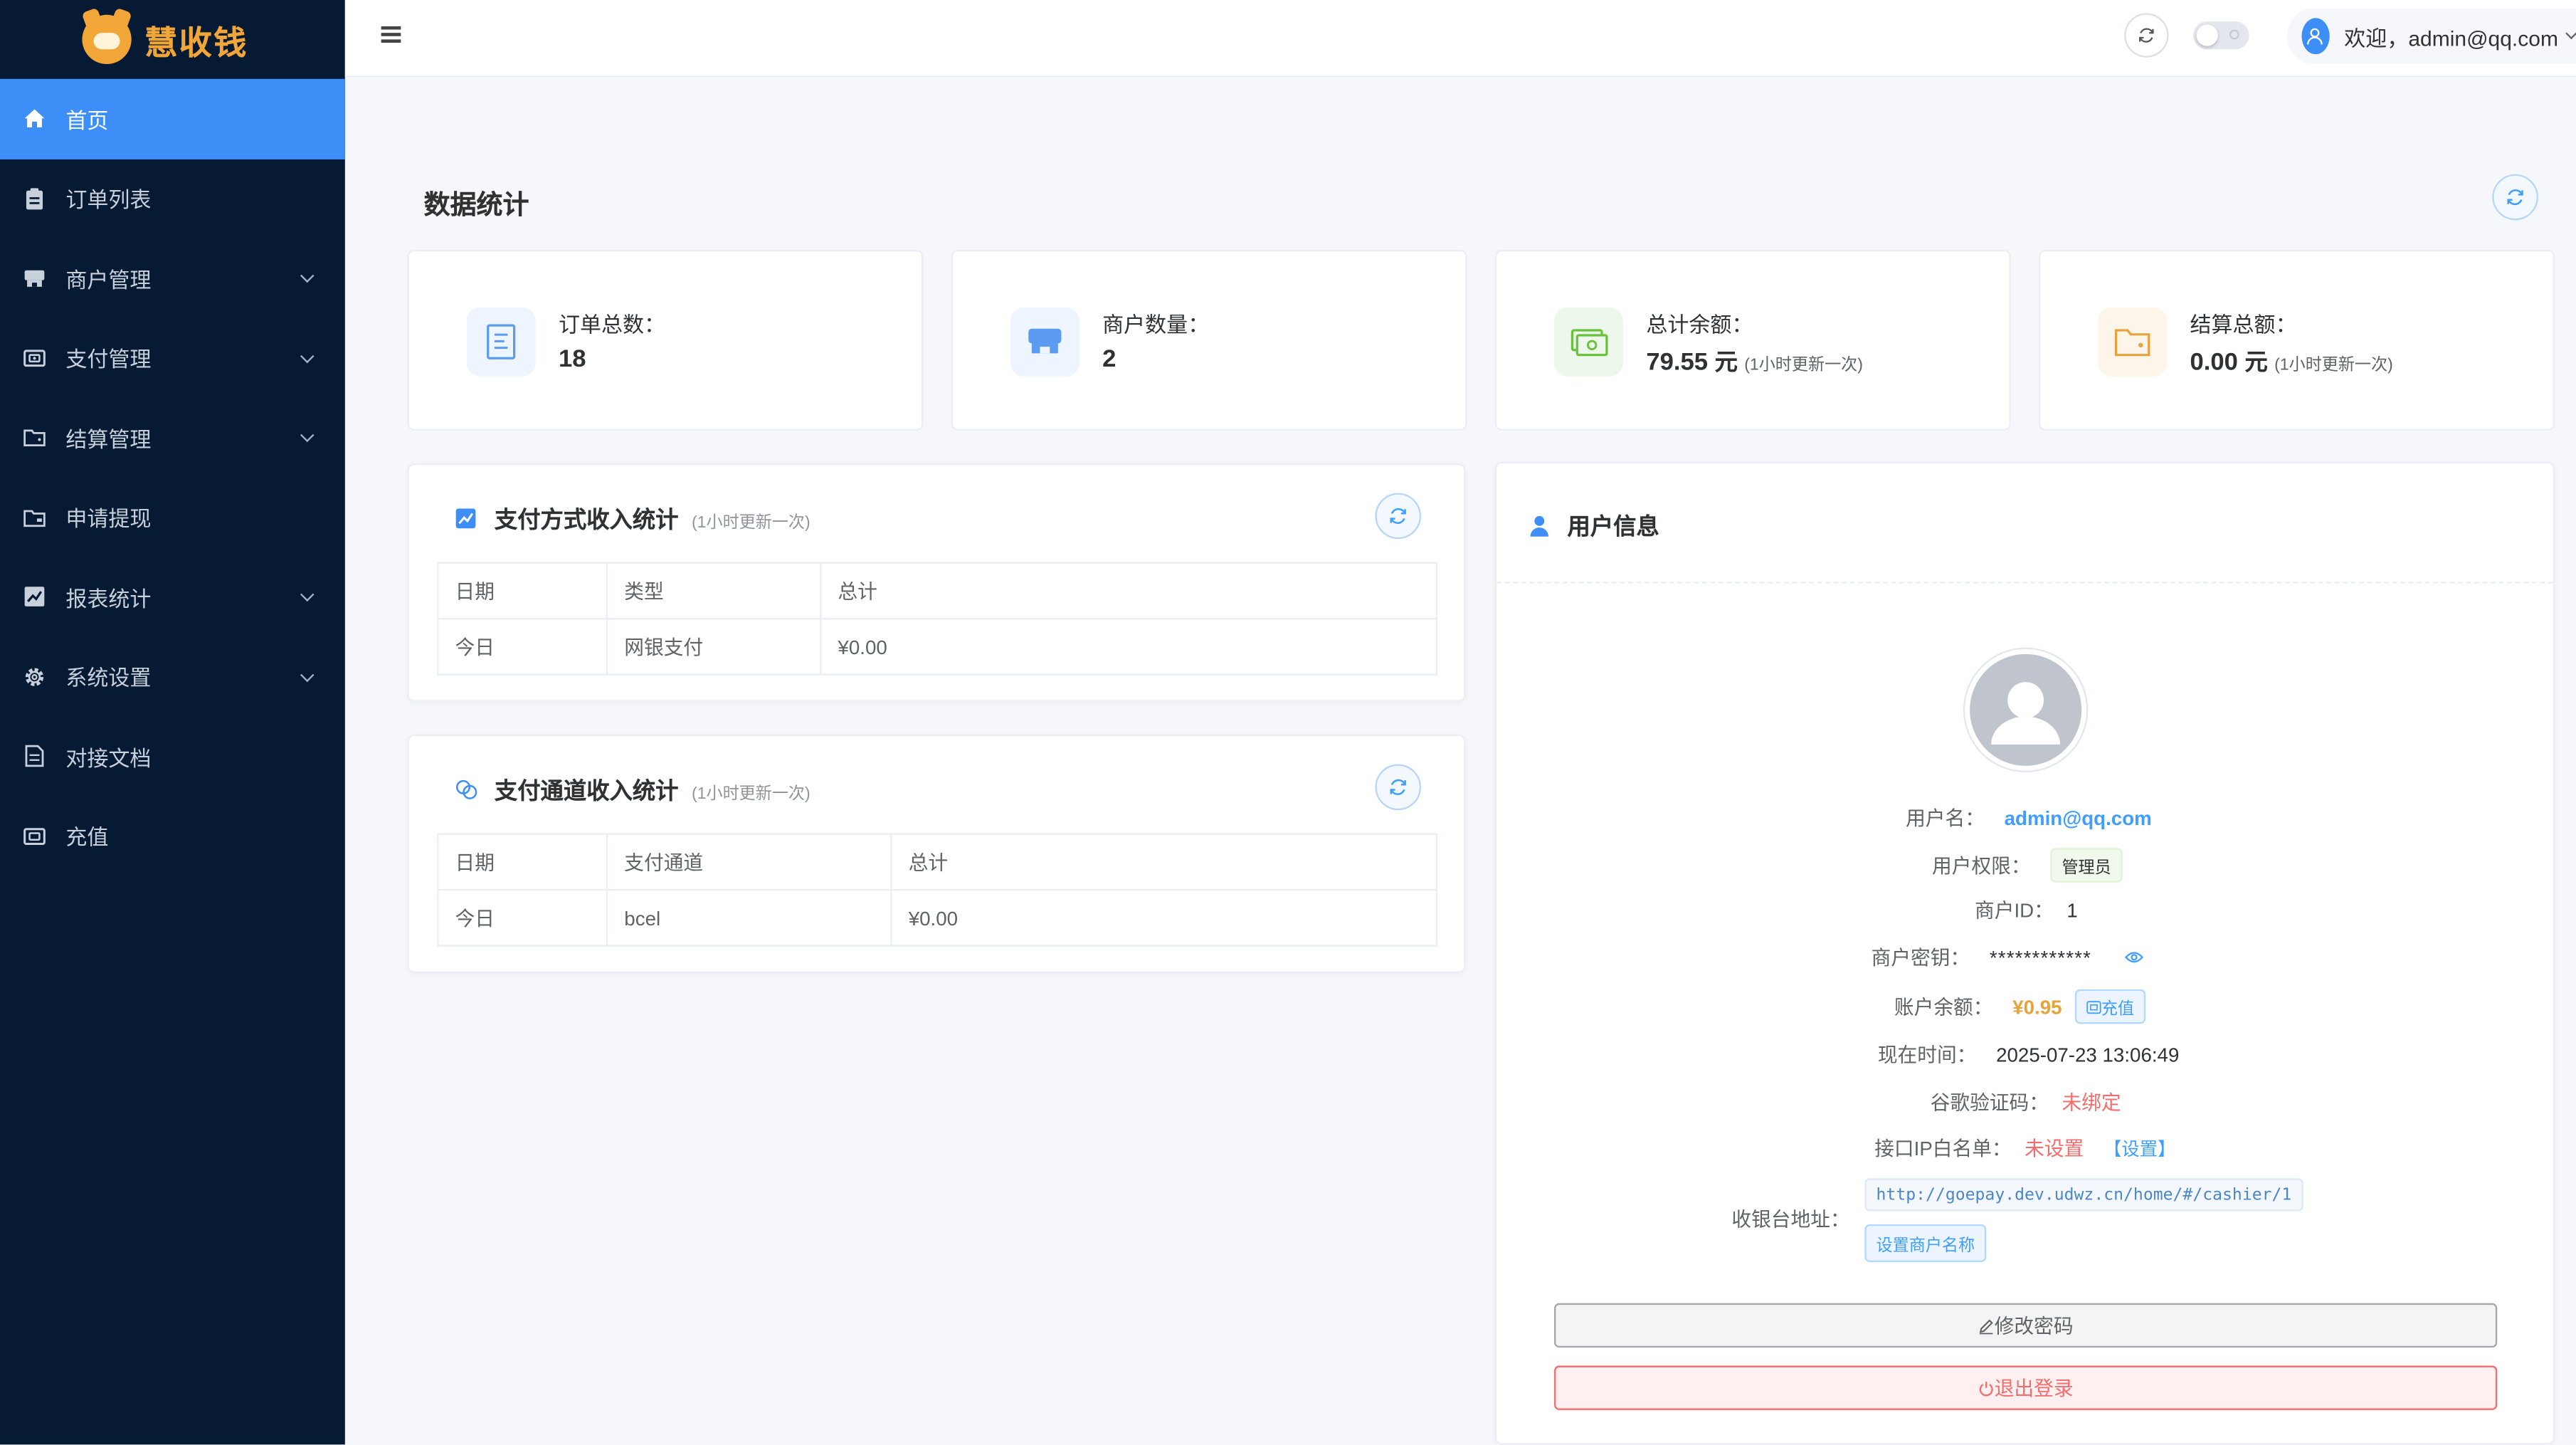 This screenshot has height=1445, width=2576. What do you see at coordinates (1588, 342) in the screenshot?
I see `money-icon` at bounding box center [1588, 342].